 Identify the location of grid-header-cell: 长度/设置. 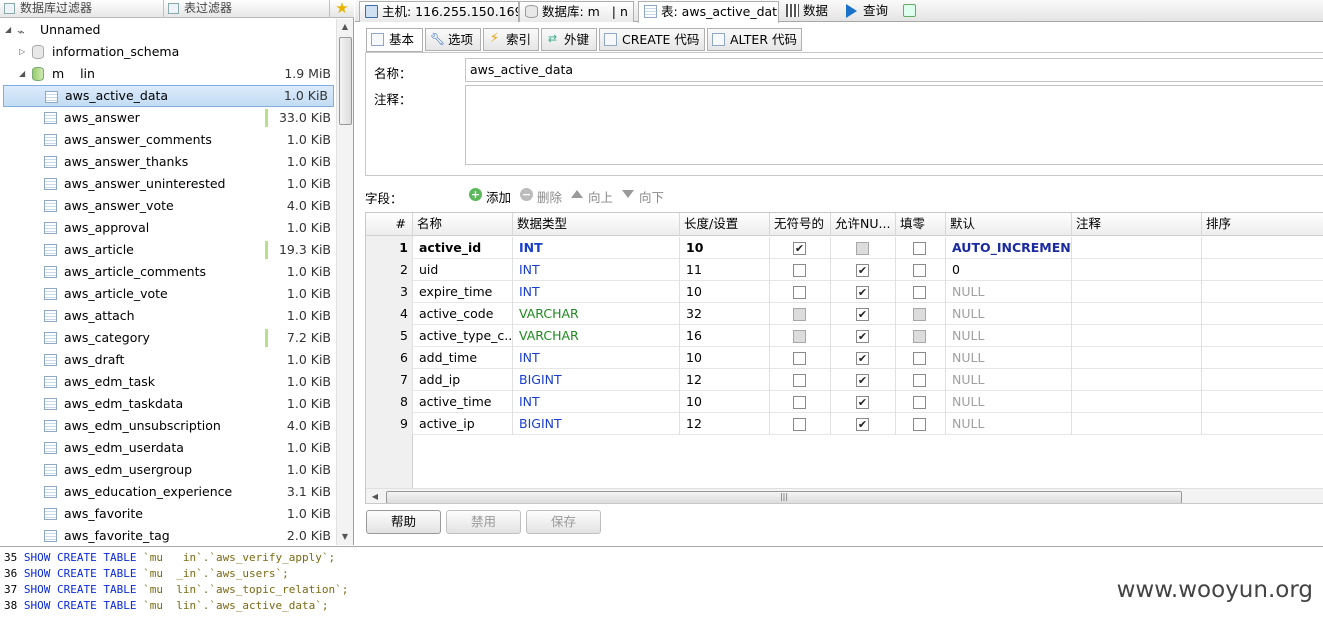
(725, 224).